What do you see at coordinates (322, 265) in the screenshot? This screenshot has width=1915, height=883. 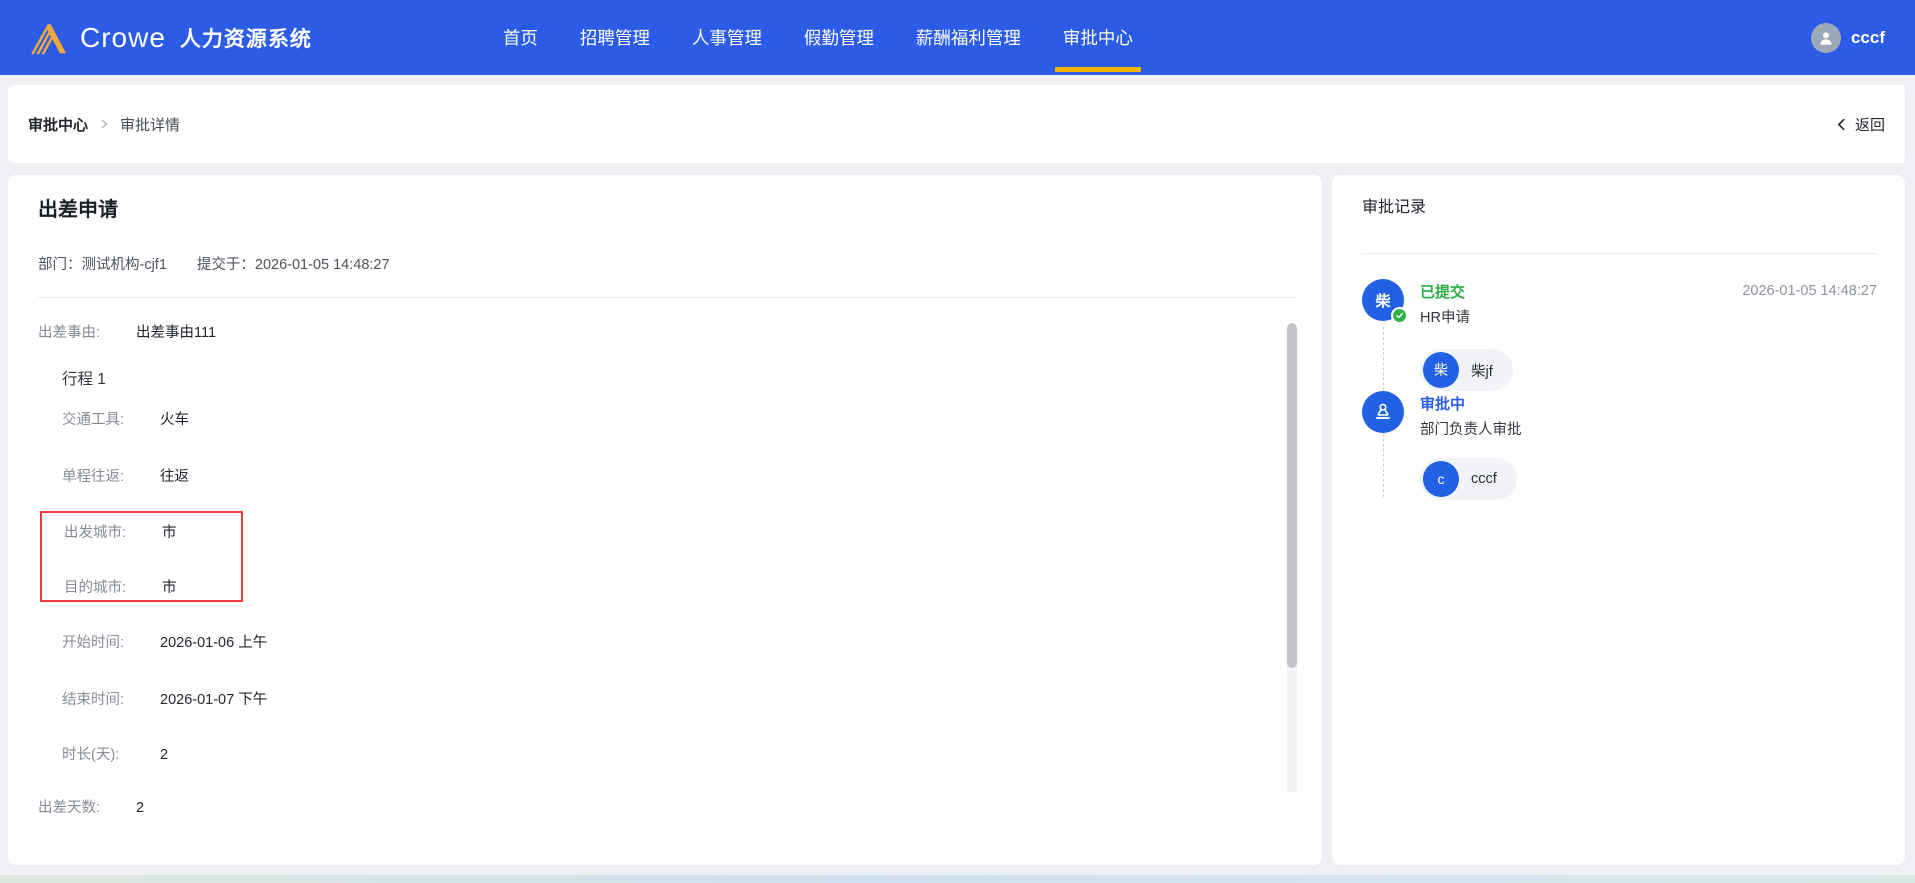 I see `submitted-time: 2026-01-05 14:48:27` at bounding box center [322, 265].